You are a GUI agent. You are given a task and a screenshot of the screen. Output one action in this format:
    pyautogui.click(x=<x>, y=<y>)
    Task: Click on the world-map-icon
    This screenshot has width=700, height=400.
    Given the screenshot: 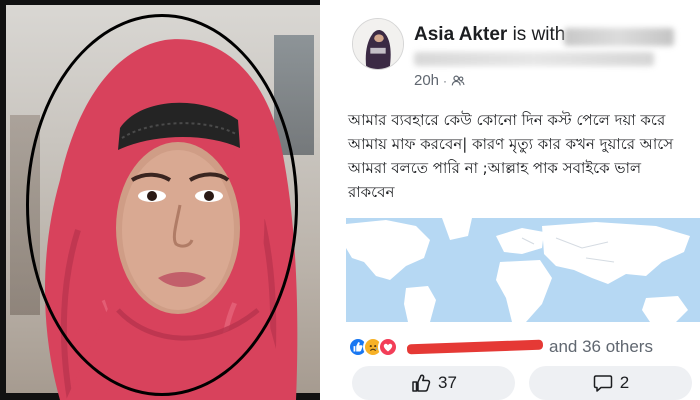 What is the action you would take?
    pyautogui.click(x=523, y=270)
    